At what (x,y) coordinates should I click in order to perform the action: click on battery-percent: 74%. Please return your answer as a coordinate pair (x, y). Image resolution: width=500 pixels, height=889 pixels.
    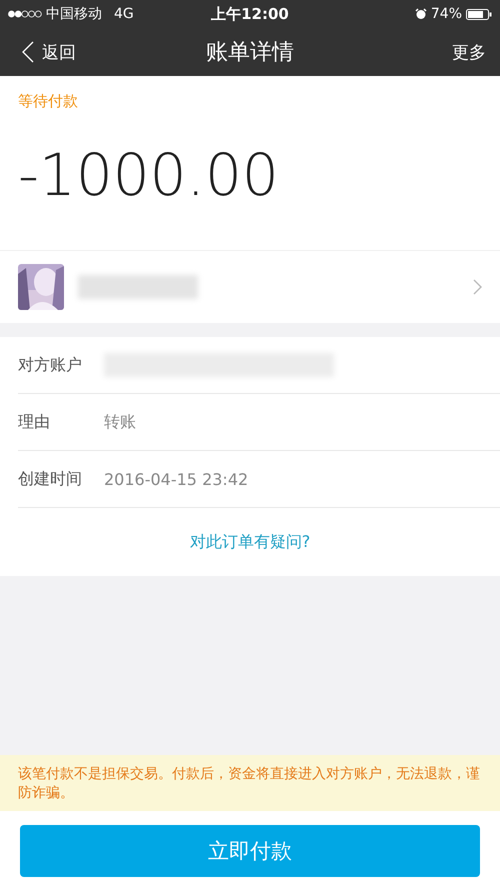
    Looking at the image, I should click on (446, 14).